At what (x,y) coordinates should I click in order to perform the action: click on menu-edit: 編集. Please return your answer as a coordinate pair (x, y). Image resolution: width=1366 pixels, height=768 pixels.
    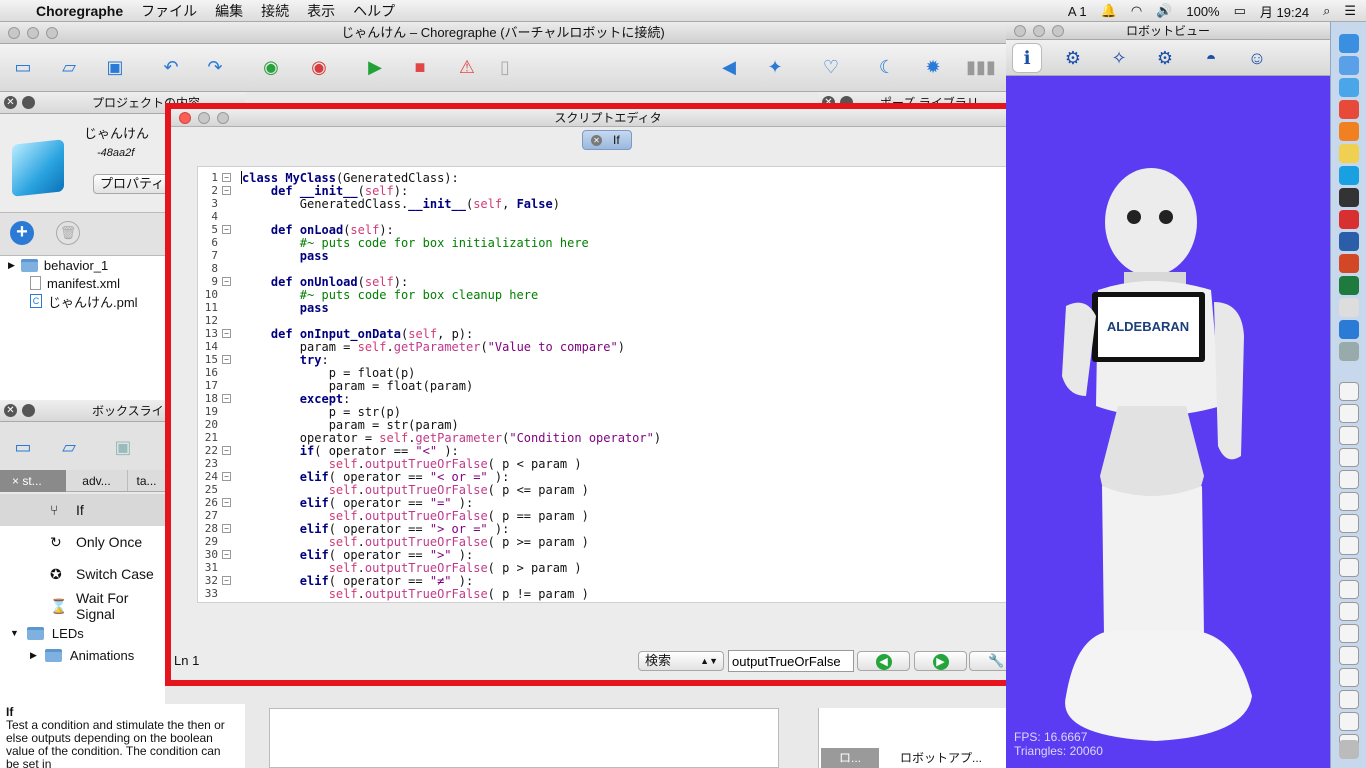
    Looking at the image, I should click on (229, 11).